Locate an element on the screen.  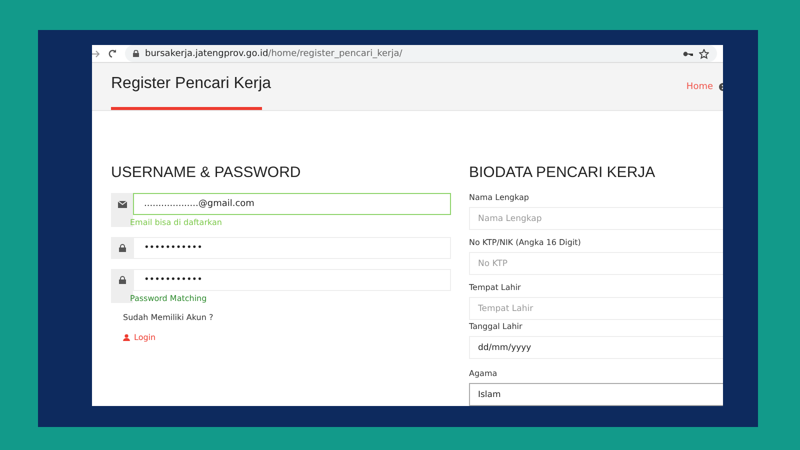
field-label: No KTP/NIK (Angka 16 Digit) is located at coordinates (525, 242).